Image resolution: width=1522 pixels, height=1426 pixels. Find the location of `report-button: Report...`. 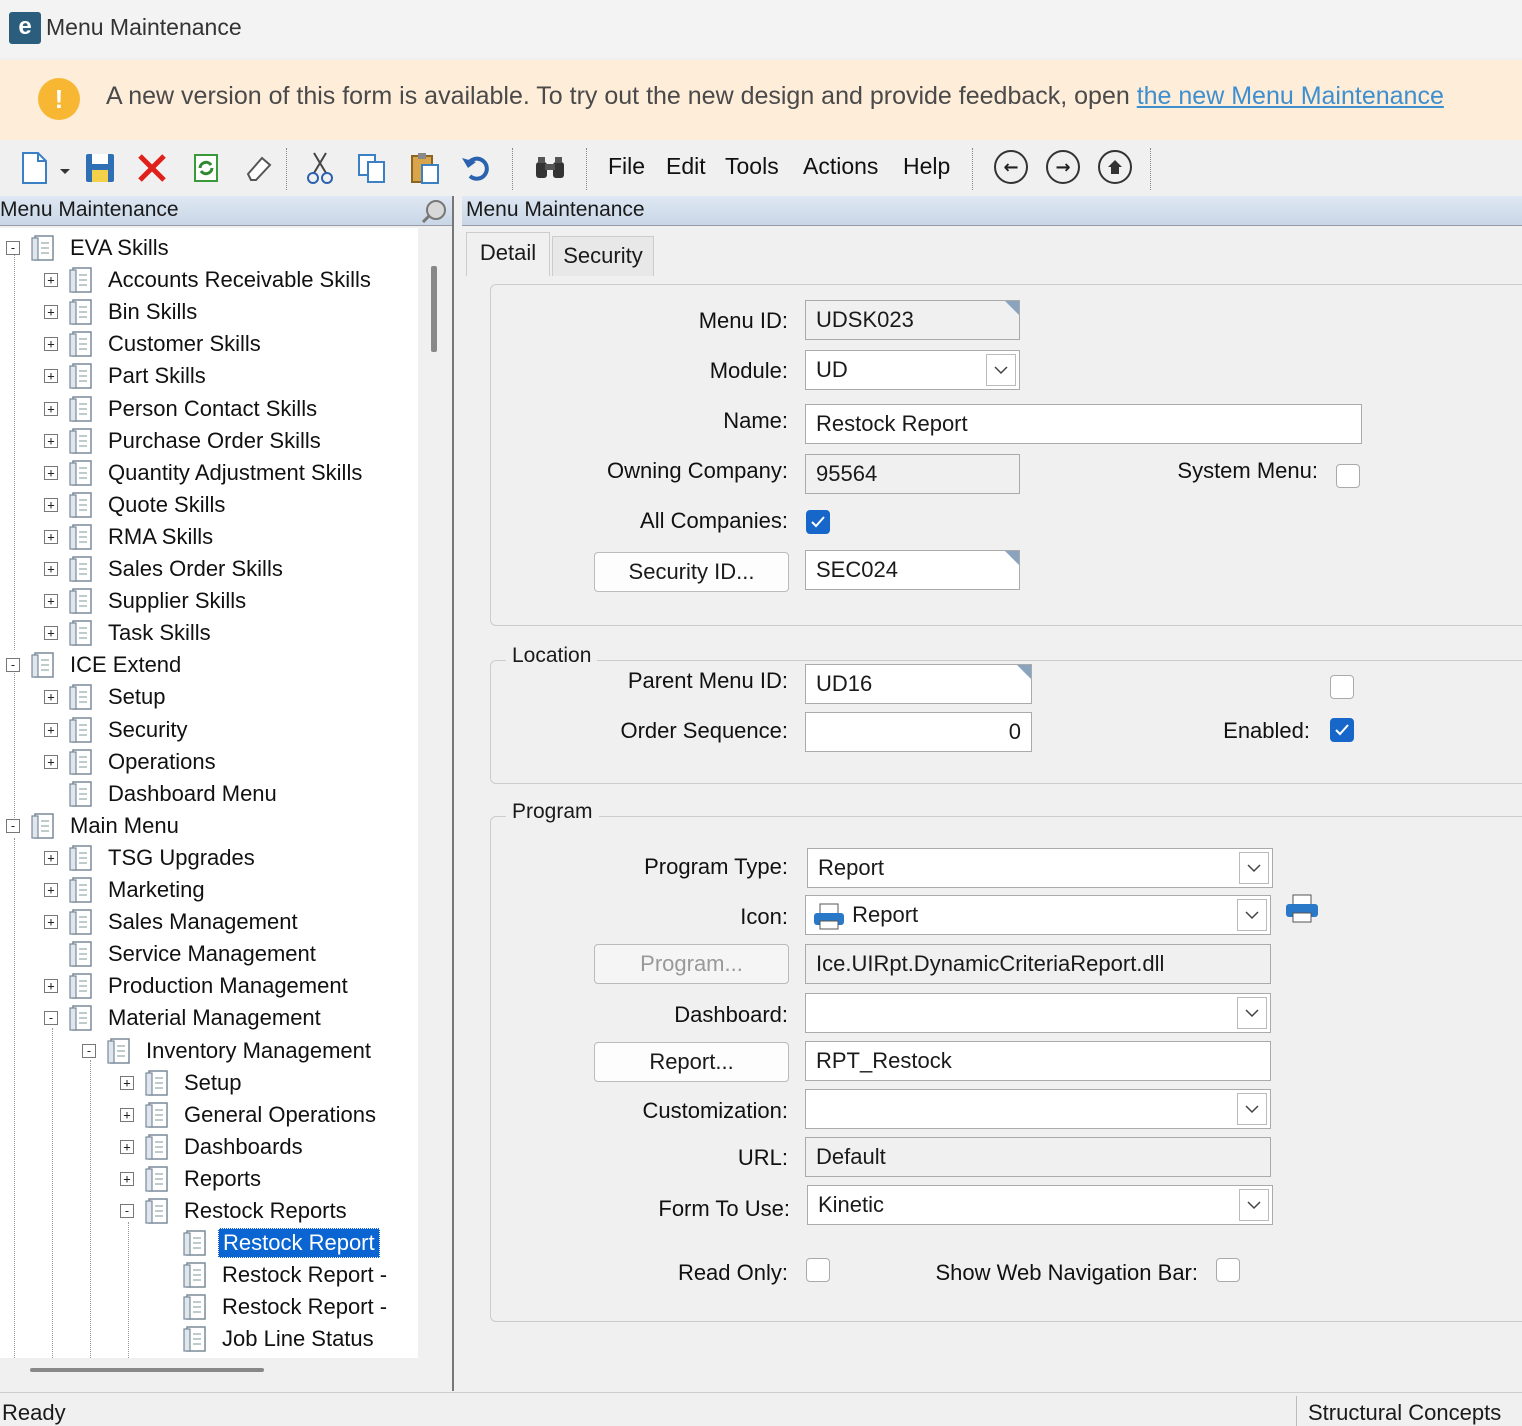

report-button: Report... is located at coordinates (691, 1062).